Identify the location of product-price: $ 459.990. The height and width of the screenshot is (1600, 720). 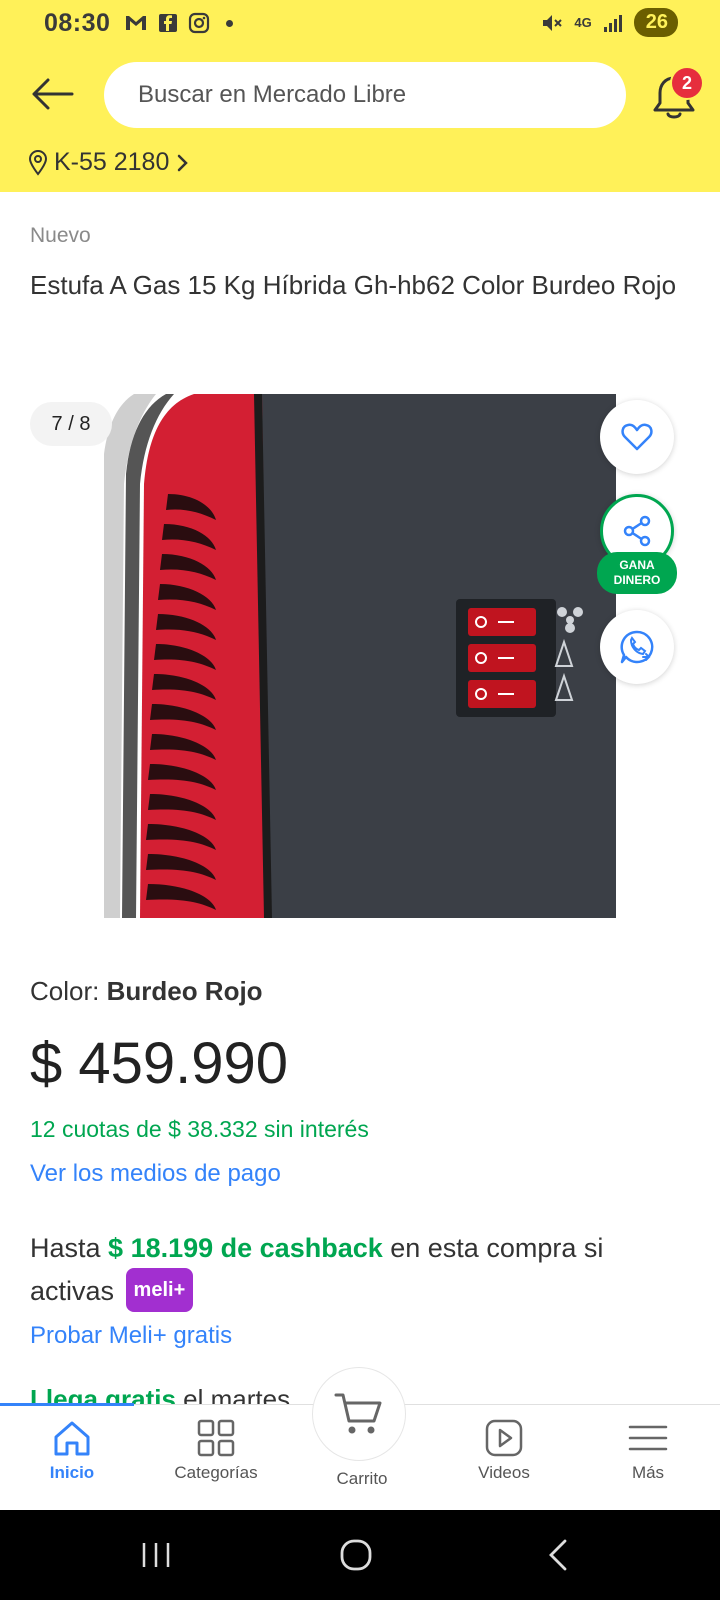
(159, 1063).